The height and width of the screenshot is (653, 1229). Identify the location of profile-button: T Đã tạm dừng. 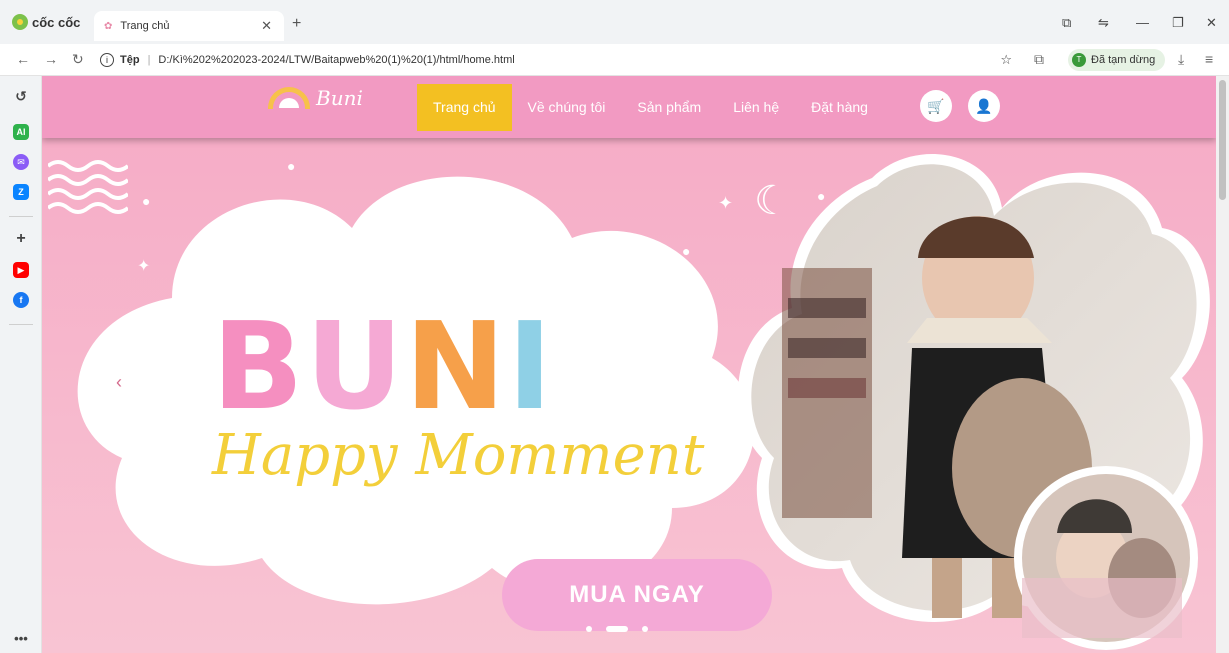
(1117, 60).